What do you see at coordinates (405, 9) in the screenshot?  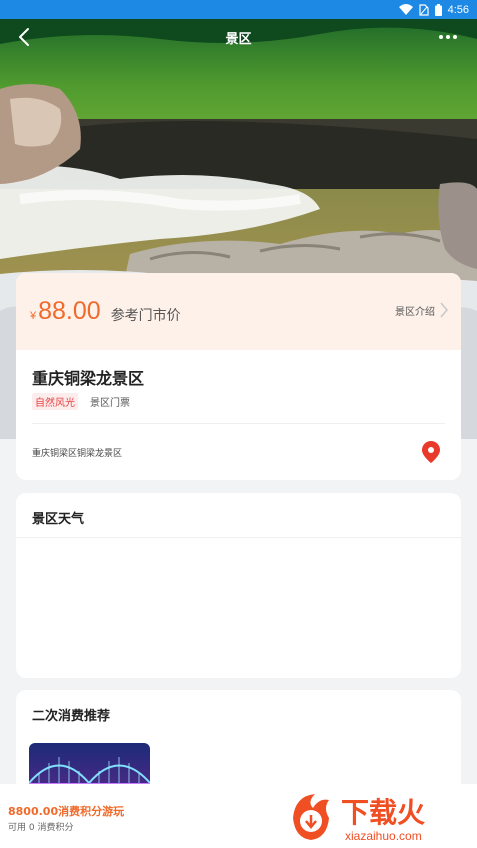 I see `wifi-icon` at bounding box center [405, 9].